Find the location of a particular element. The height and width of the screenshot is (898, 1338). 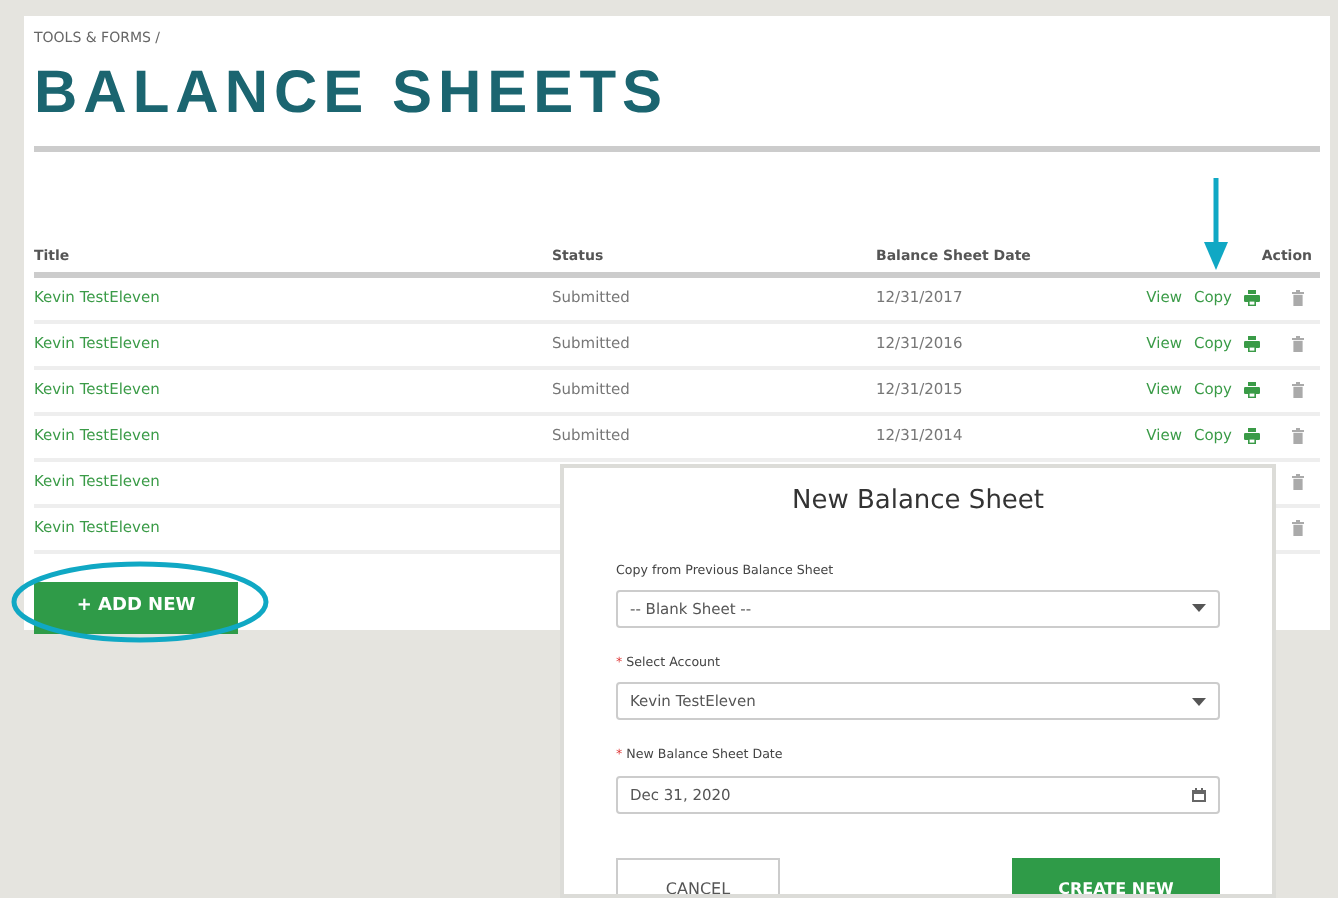

calendar-icon is located at coordinates (1199, 794).